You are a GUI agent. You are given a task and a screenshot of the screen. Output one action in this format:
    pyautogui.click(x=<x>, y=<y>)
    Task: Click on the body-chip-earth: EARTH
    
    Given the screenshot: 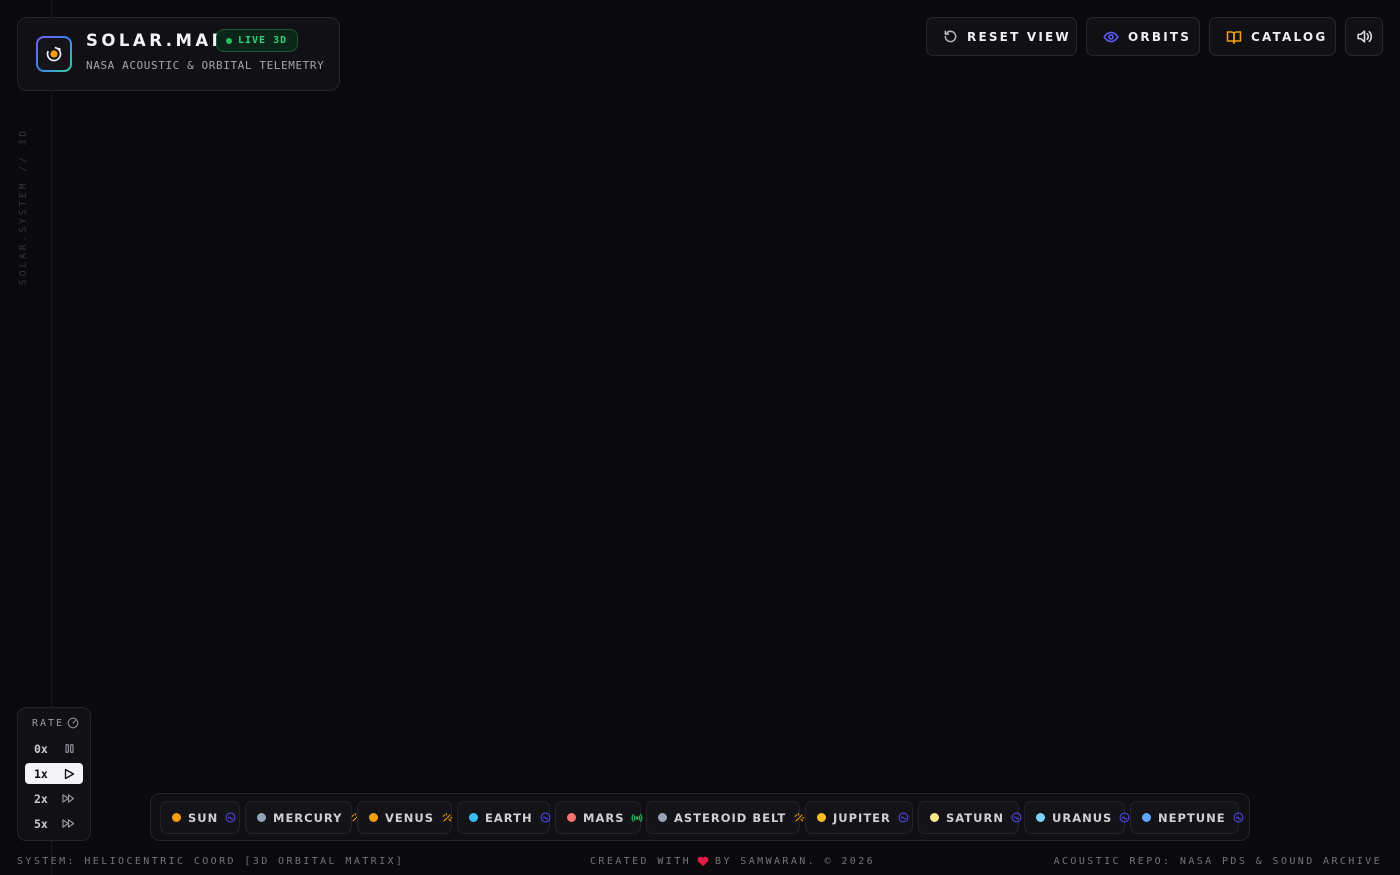 What is the action you would take?
    pyautogui.click(x=504, y=817)
    